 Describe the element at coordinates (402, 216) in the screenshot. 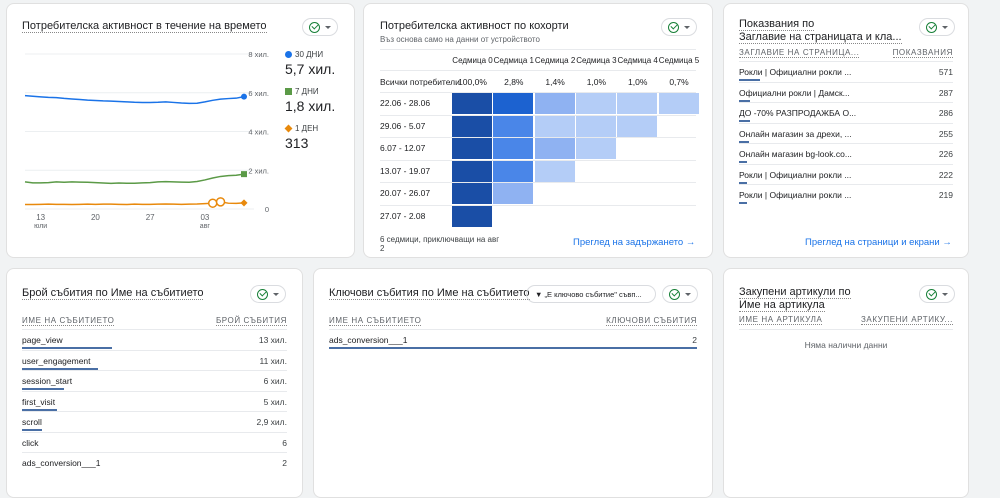

I see `cohort-row-label: 27.07 - 2.08` at that location.